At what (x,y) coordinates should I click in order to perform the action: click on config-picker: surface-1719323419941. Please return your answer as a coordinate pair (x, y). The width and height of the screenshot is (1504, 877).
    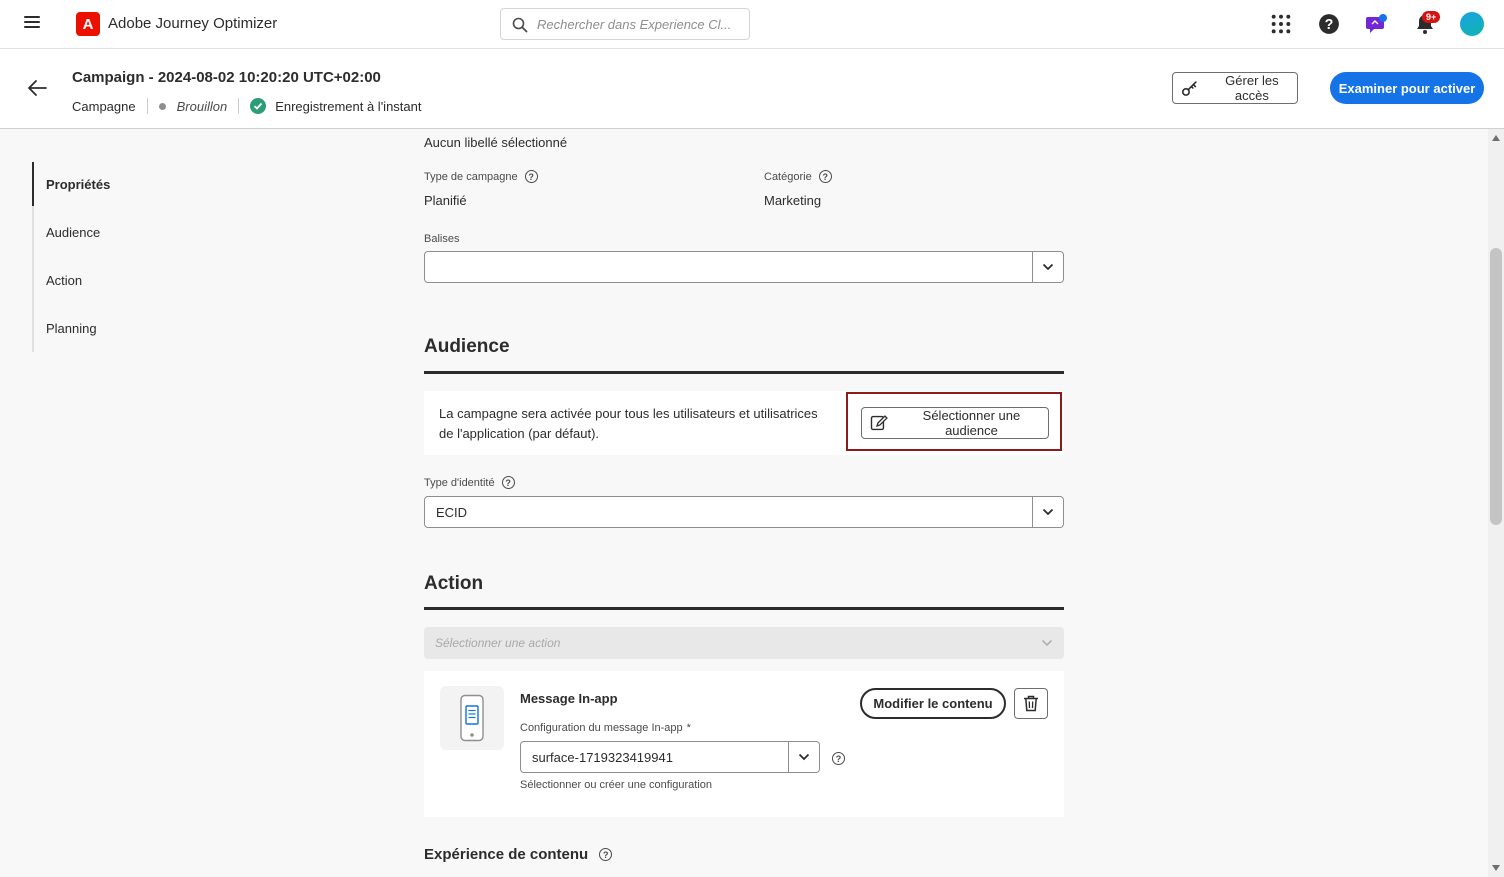
    Looking at the image, I should click on (670, 757).